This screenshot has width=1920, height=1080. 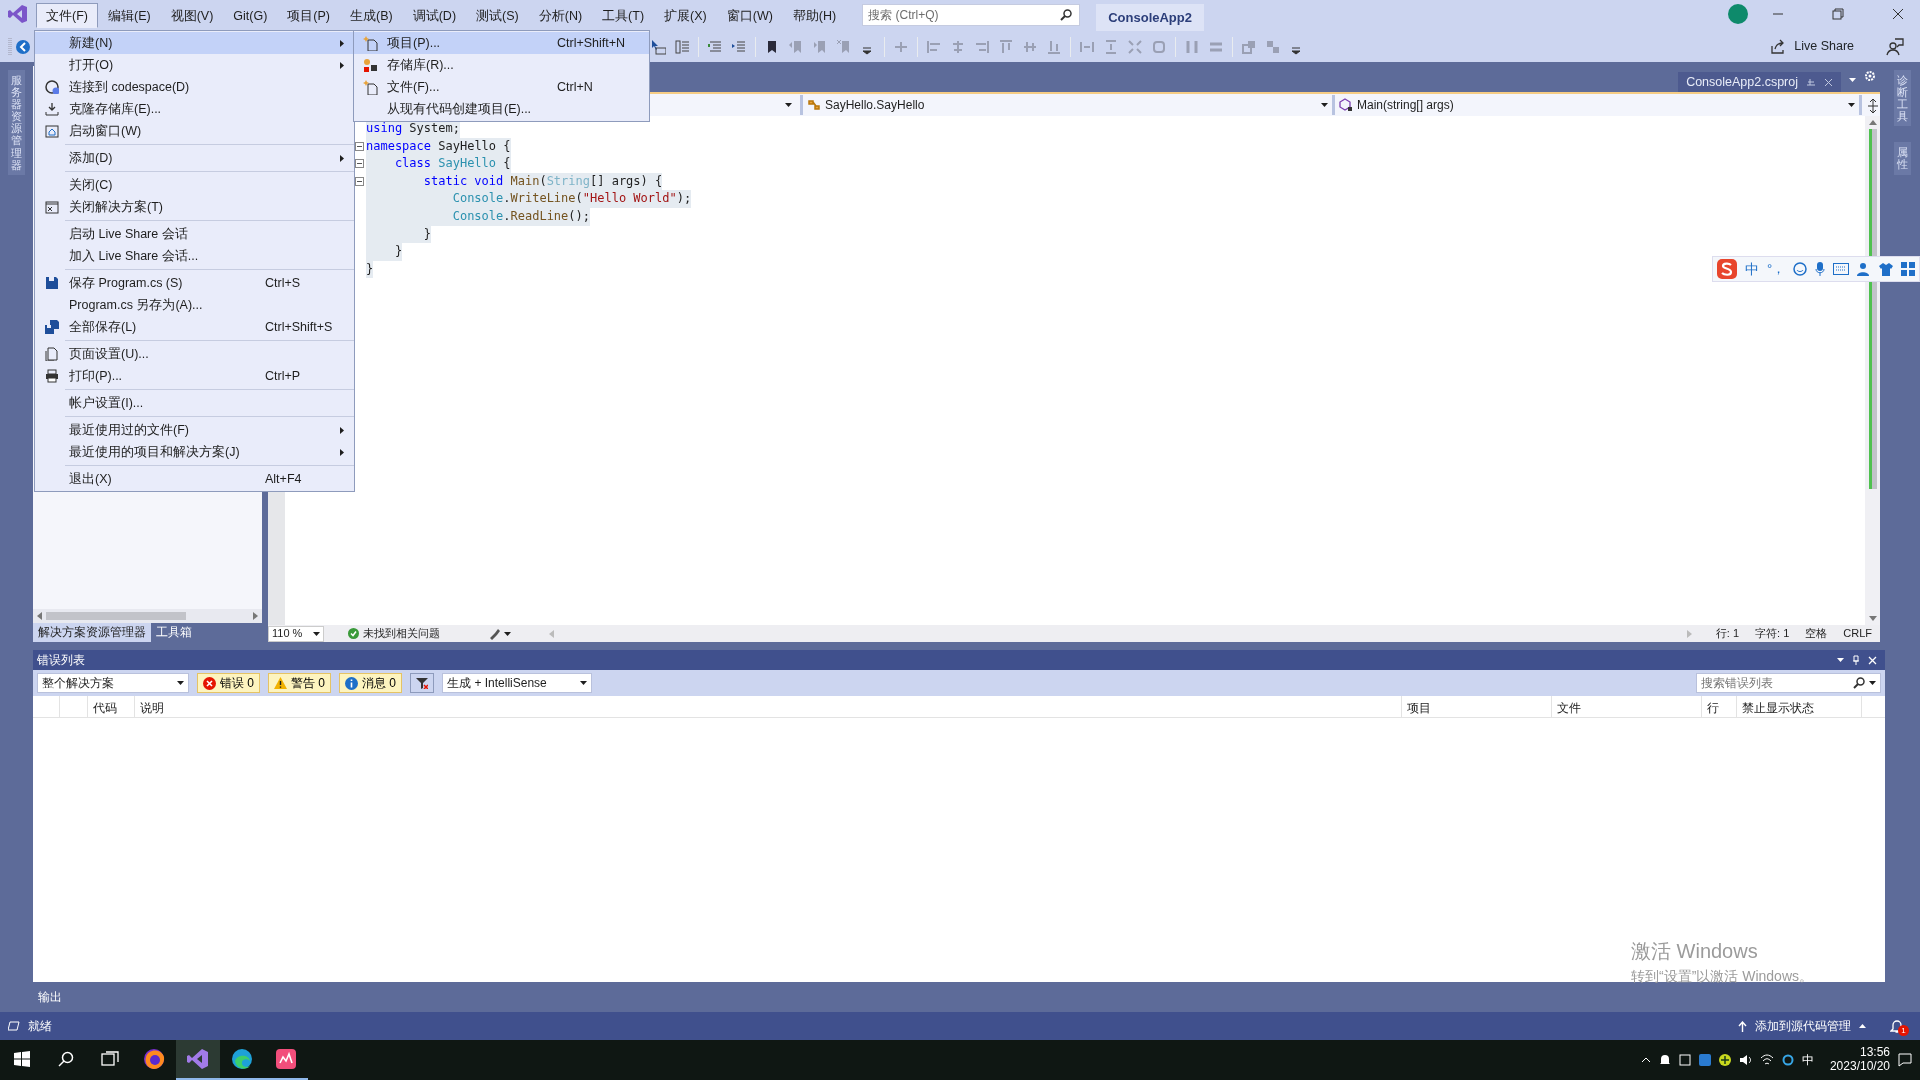 What do you see at coordinates (1816, 633) in the screenshot?
I see `whitespace-mode: 空格` at bounding box center [1816, 633].